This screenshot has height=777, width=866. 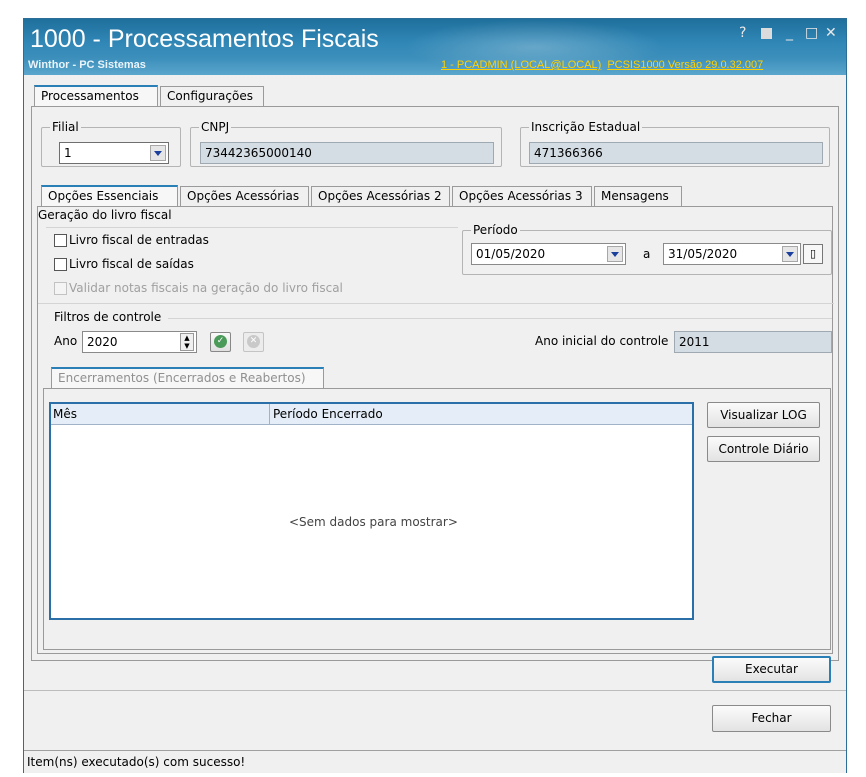 What do you see at coordinates (136, 762) in the screenshot?
I see `status-text: Item(ns) executado(s) com sucesso!` at bounding box center [136, 762].